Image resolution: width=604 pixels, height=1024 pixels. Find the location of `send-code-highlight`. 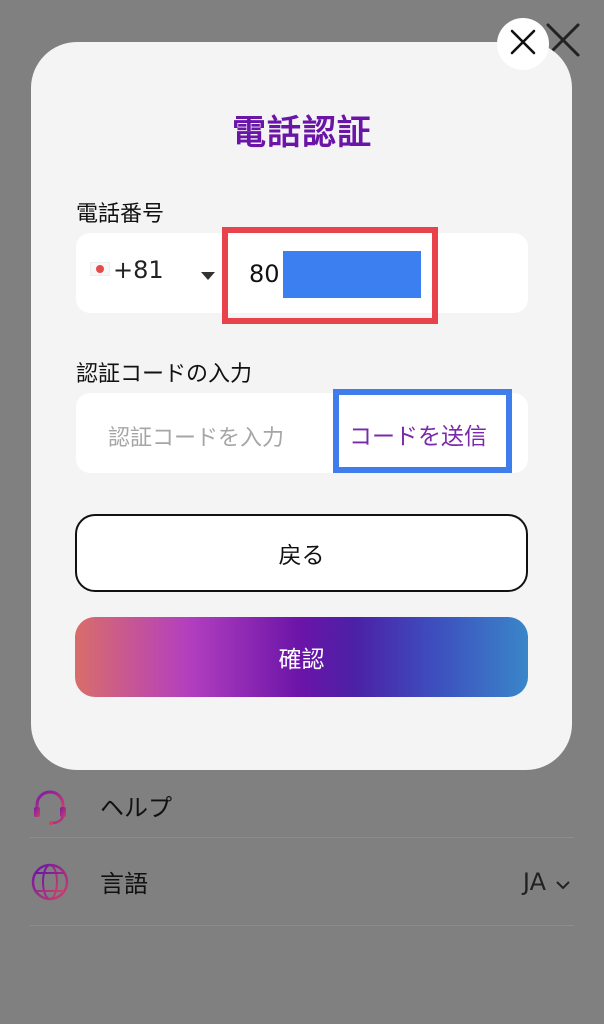

send-code-highlight is located at coordinates (422, 431).